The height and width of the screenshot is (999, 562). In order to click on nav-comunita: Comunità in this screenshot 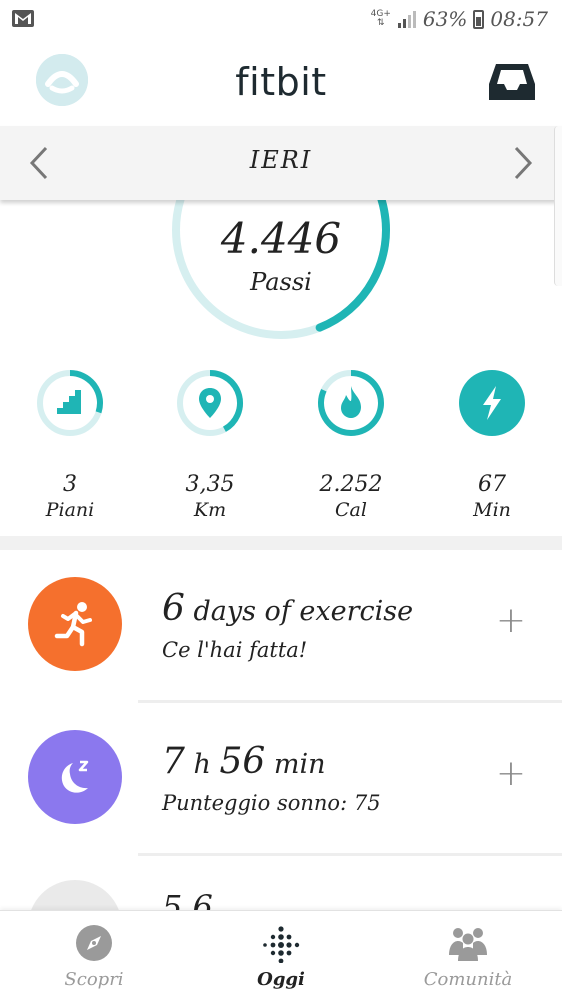, I will do `click(468, 956)`.